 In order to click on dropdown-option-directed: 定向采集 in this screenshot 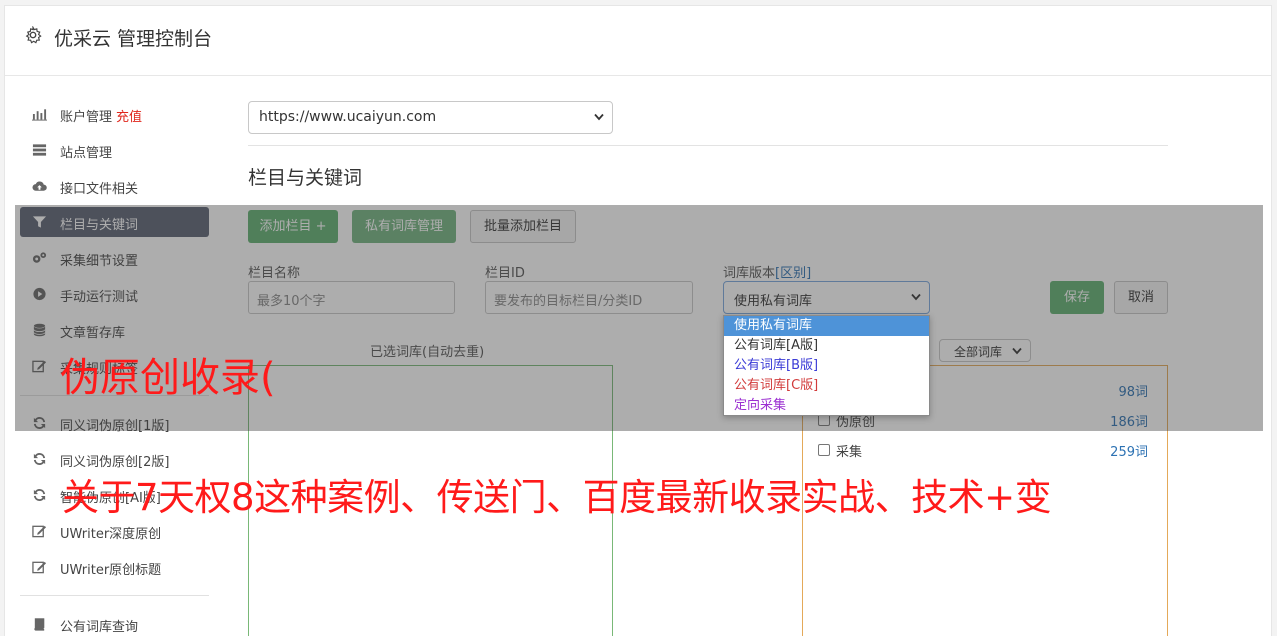, I will do `click(826, 406)`.